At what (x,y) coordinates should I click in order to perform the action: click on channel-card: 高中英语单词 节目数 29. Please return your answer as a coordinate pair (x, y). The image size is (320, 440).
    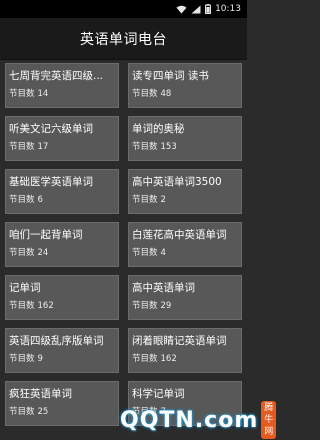
    Looking at the image, I should click on (185, 297).